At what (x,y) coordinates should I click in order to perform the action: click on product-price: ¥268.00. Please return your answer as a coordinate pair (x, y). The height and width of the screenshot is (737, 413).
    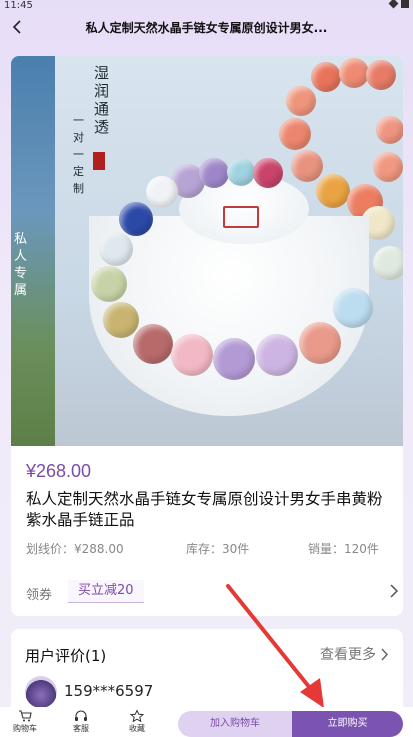
    Looking at the image, I should click on (59, 471).